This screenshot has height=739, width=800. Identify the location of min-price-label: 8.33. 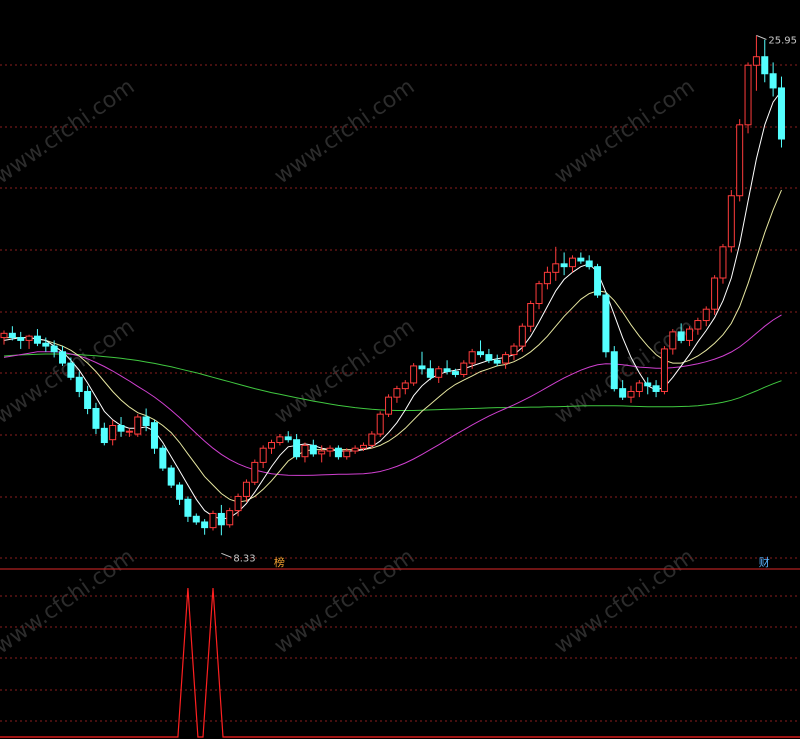
(244, 558).